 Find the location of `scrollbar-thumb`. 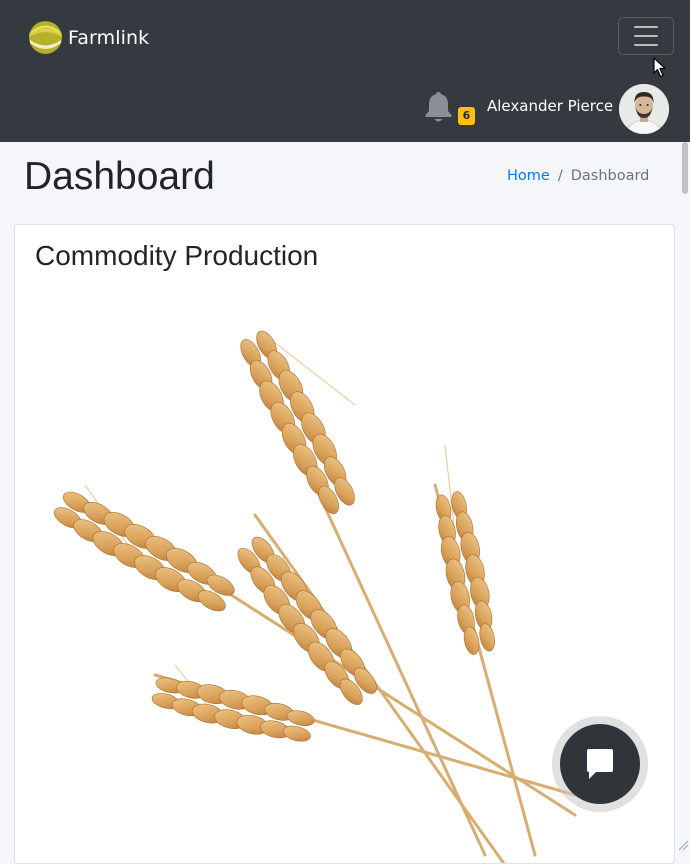

scrollbar-thumb is located at coordinates (685, 168).